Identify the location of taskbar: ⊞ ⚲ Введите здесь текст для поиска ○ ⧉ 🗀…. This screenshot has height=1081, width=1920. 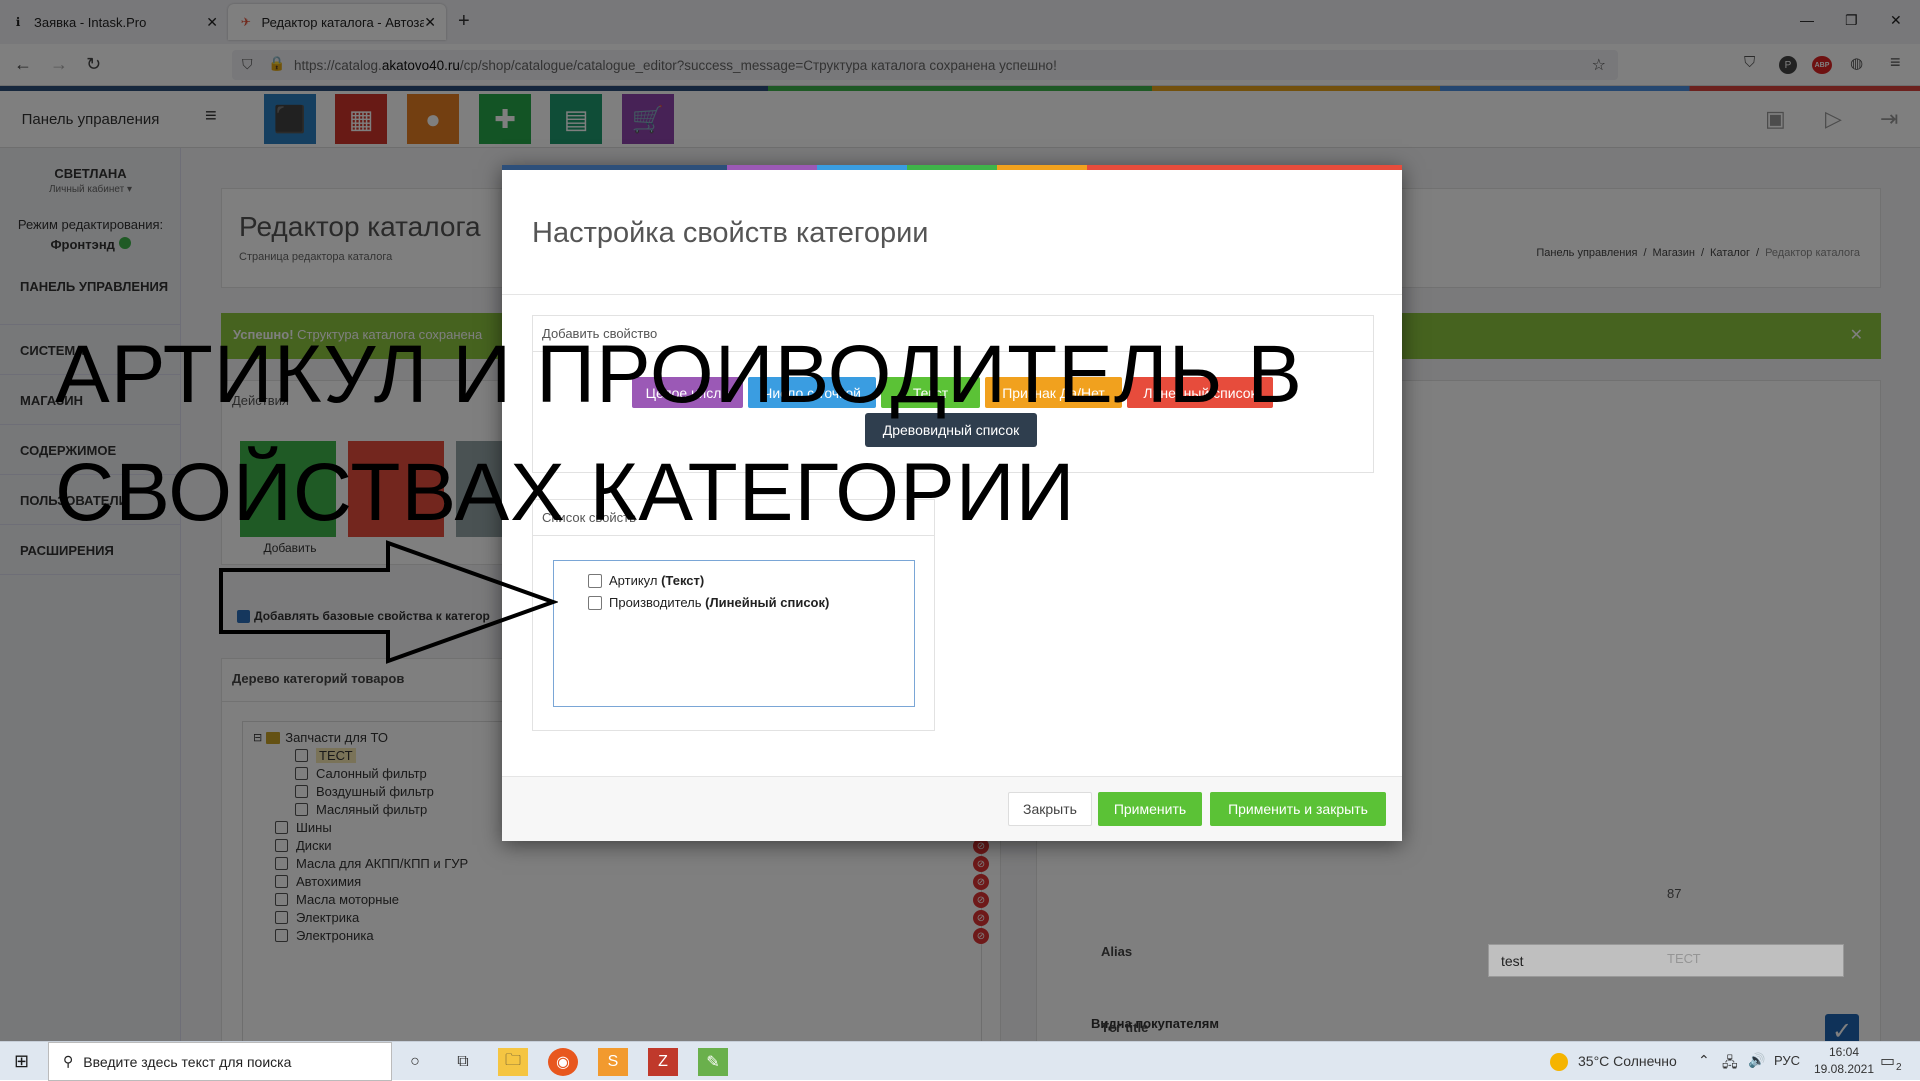
(960, 1061).